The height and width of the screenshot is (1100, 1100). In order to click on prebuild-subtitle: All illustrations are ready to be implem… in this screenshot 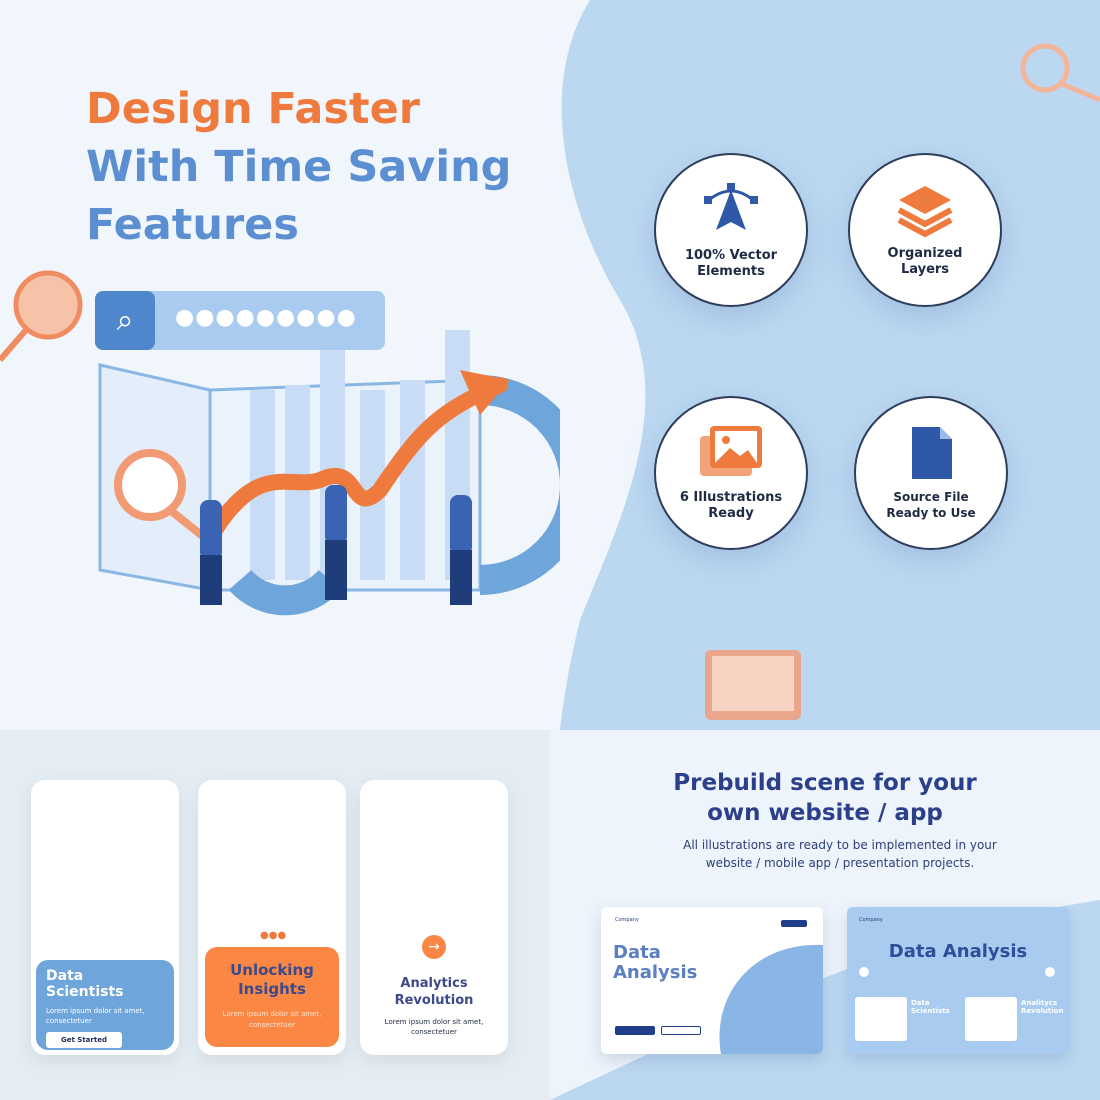, I will do `click(840, 854)`.